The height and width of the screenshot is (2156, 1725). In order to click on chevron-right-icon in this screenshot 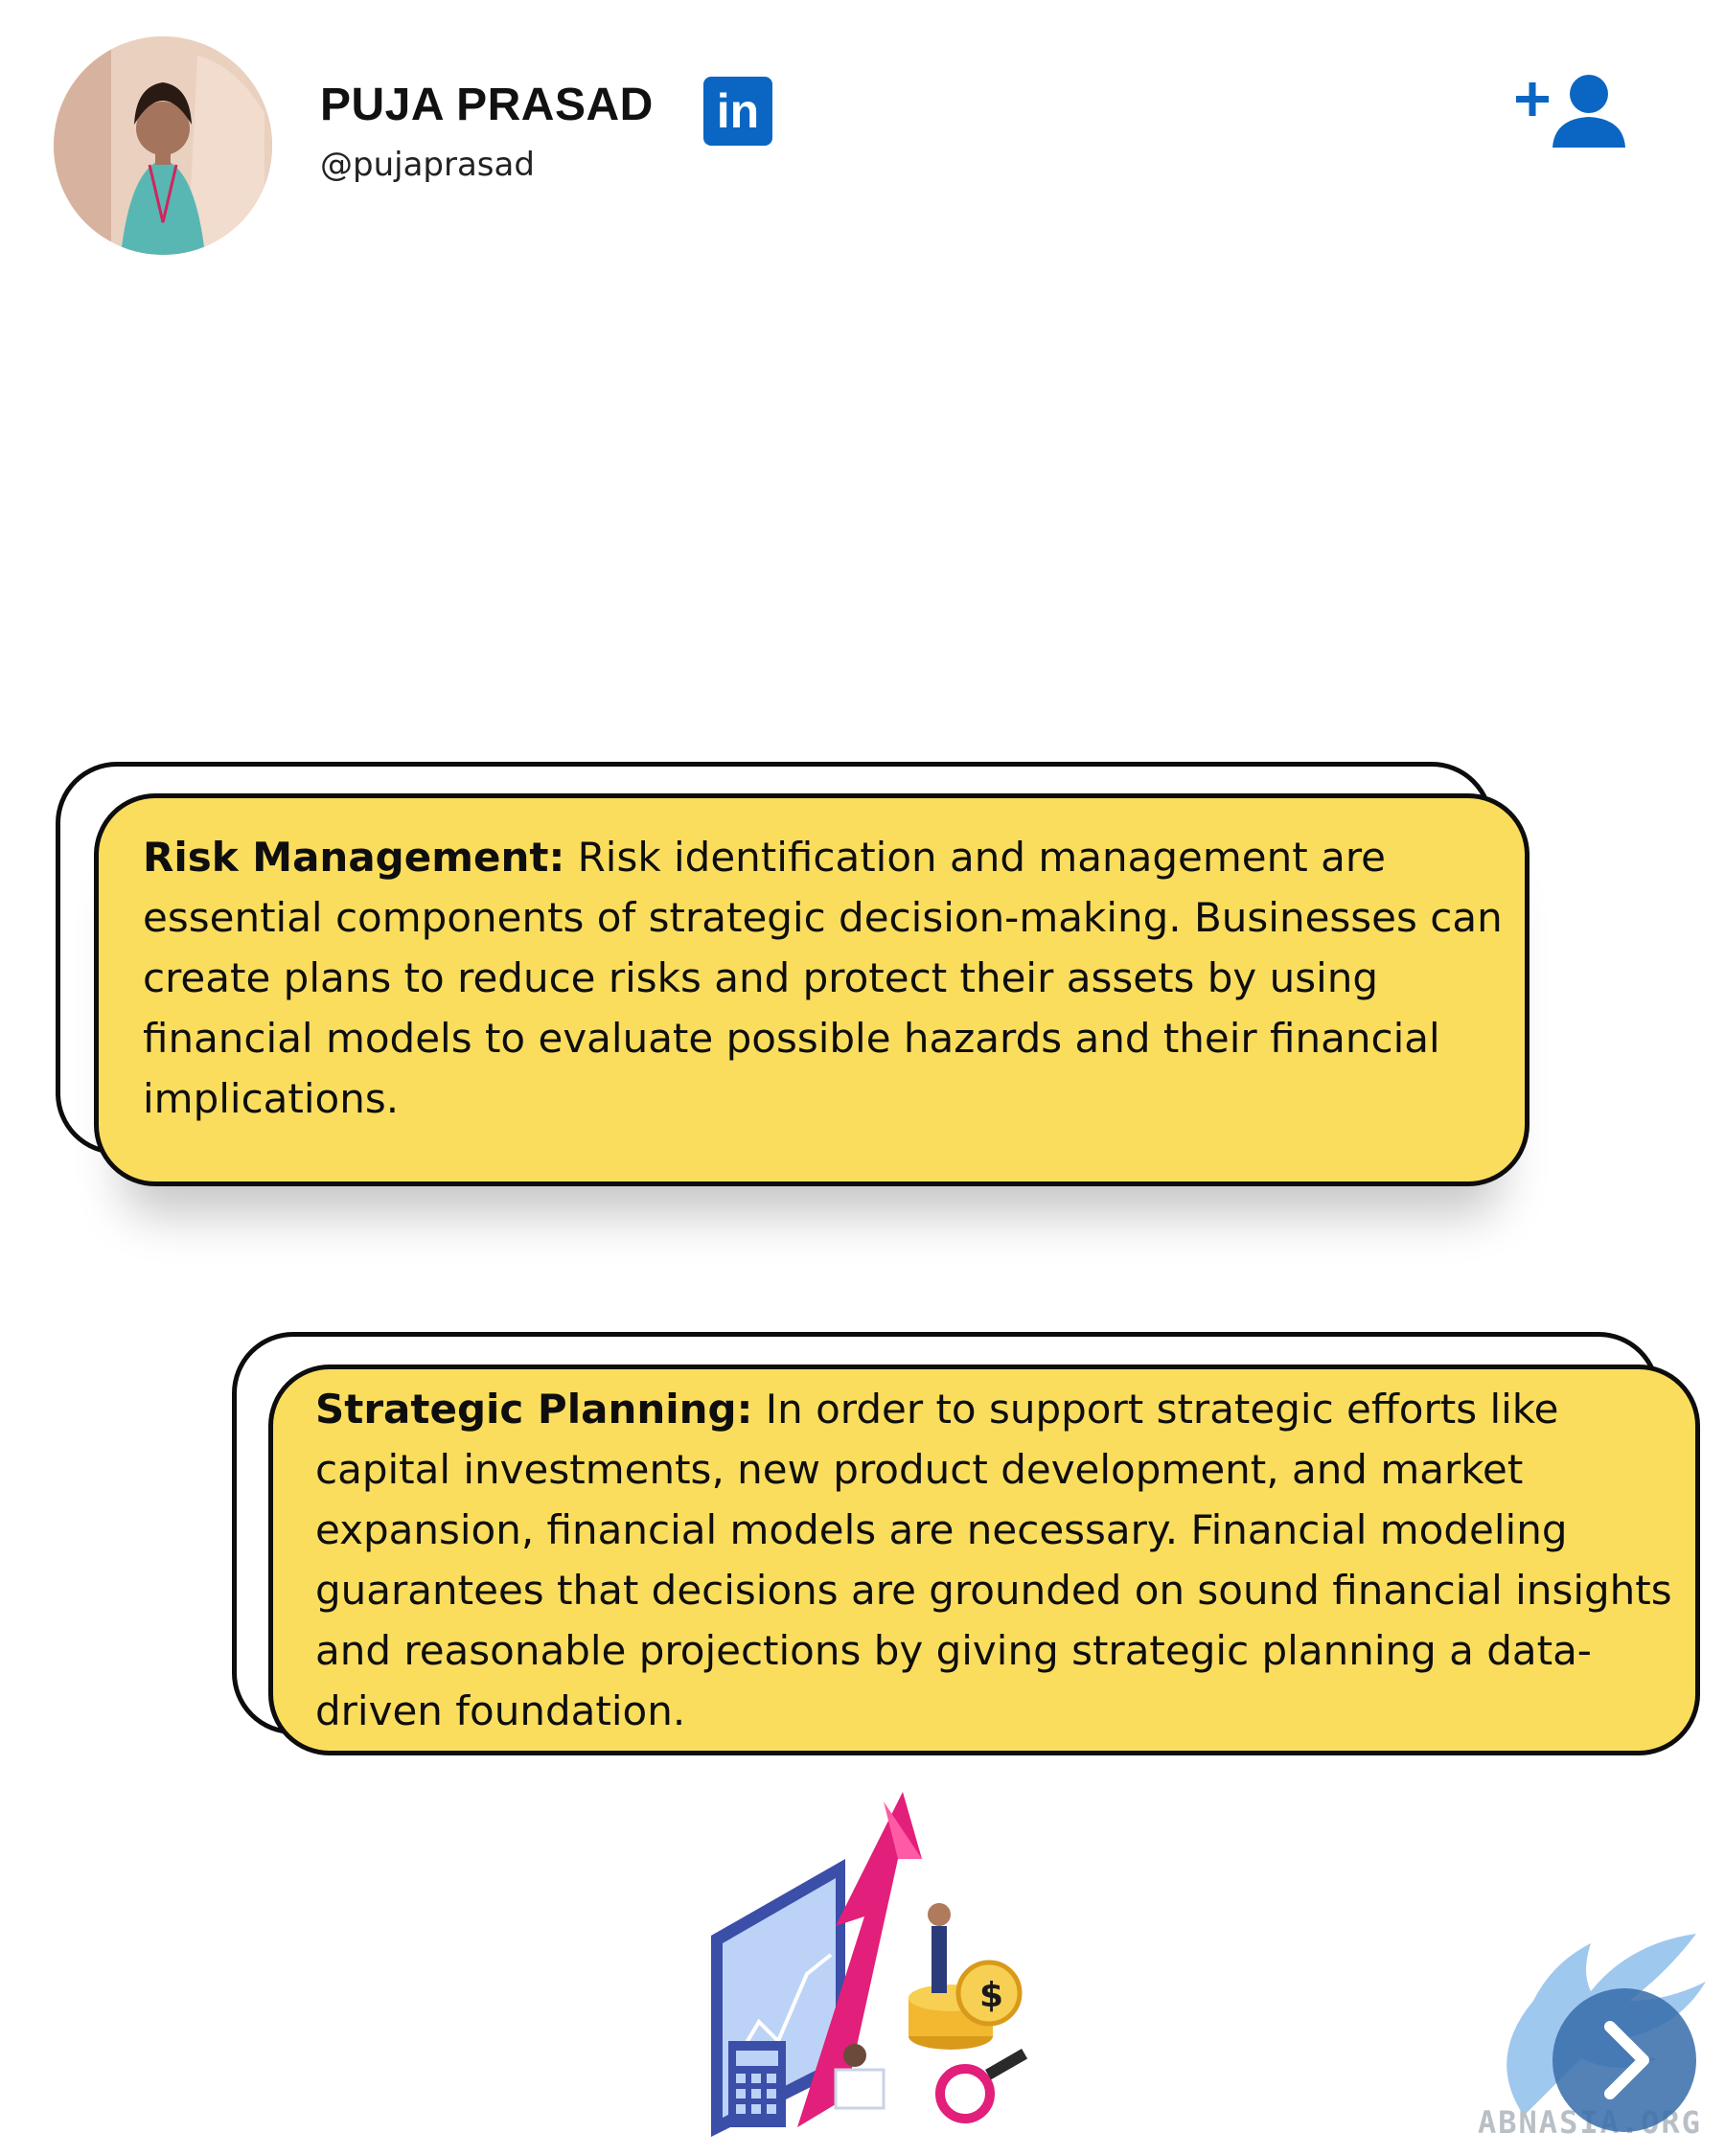, I will do `click(1626, 2060)`.